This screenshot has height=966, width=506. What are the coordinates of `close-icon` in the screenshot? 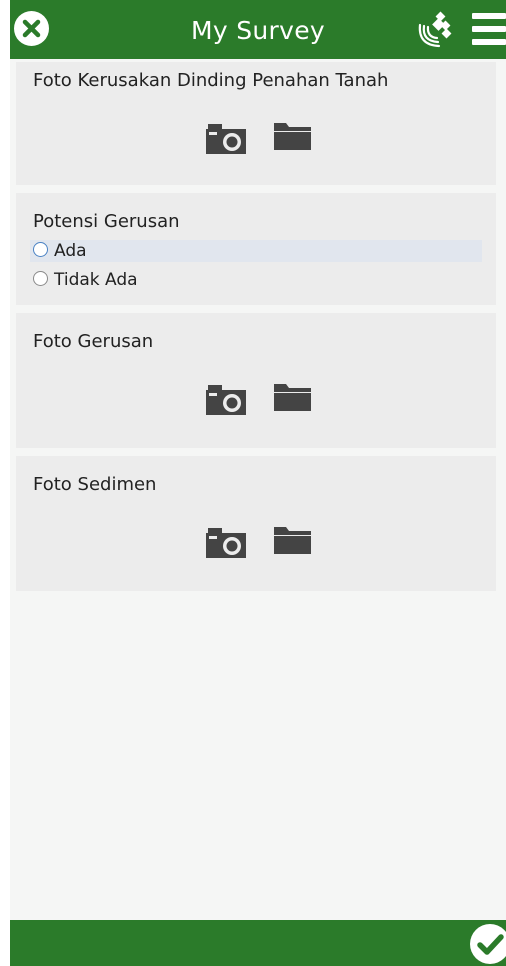 It's located at (31, 28).